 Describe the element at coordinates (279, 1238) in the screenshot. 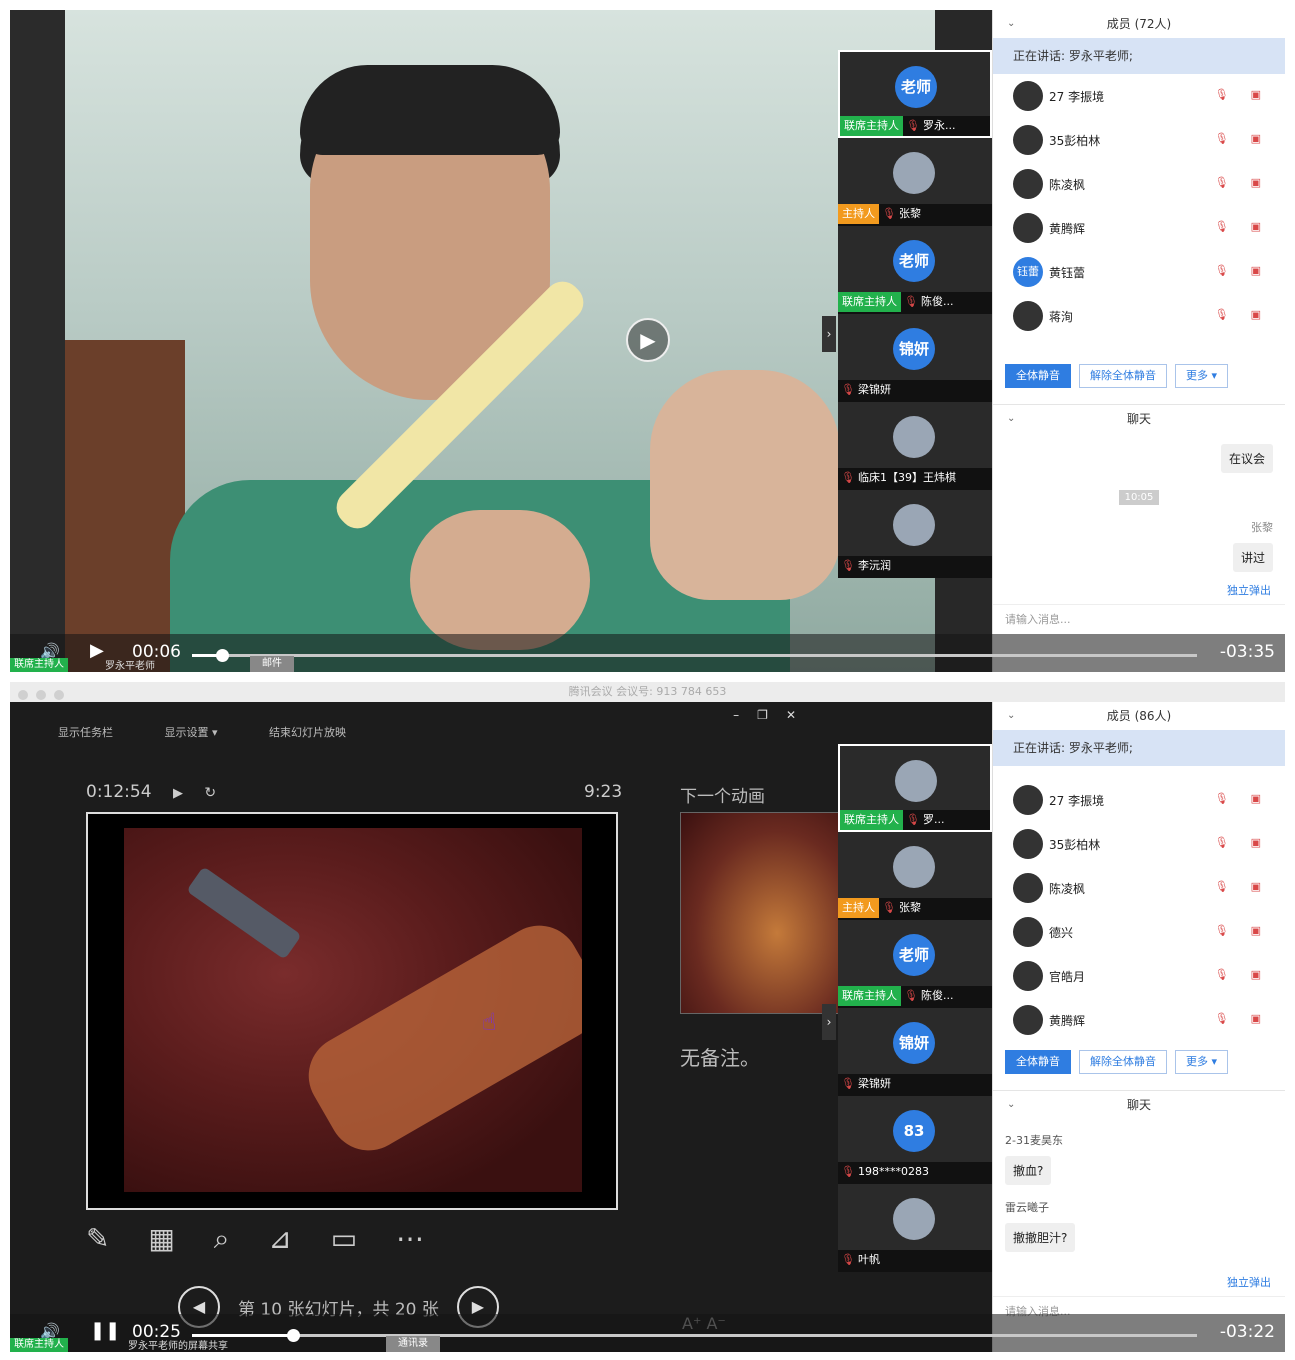

I see `pointer-icon: ⊿` at that location.